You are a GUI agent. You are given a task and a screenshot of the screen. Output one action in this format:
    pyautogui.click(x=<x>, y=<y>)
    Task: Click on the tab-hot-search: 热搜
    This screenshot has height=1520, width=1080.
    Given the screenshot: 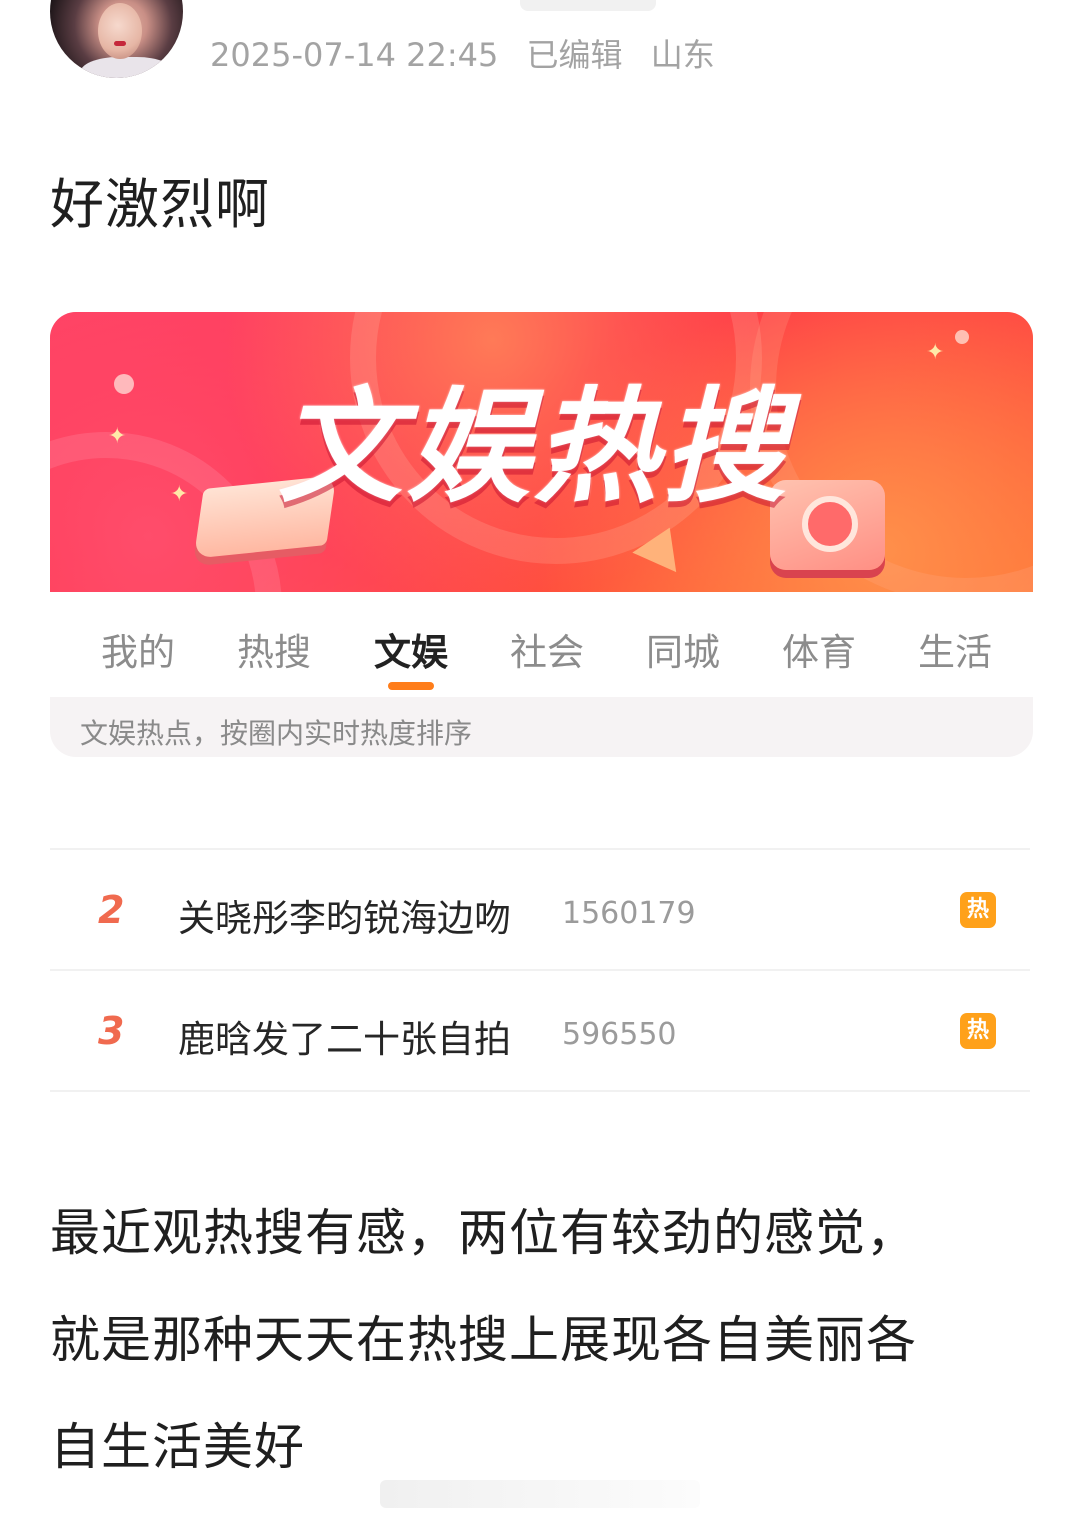 What is the action you would take?
    pyautogui.click(x=274, y=649)
    